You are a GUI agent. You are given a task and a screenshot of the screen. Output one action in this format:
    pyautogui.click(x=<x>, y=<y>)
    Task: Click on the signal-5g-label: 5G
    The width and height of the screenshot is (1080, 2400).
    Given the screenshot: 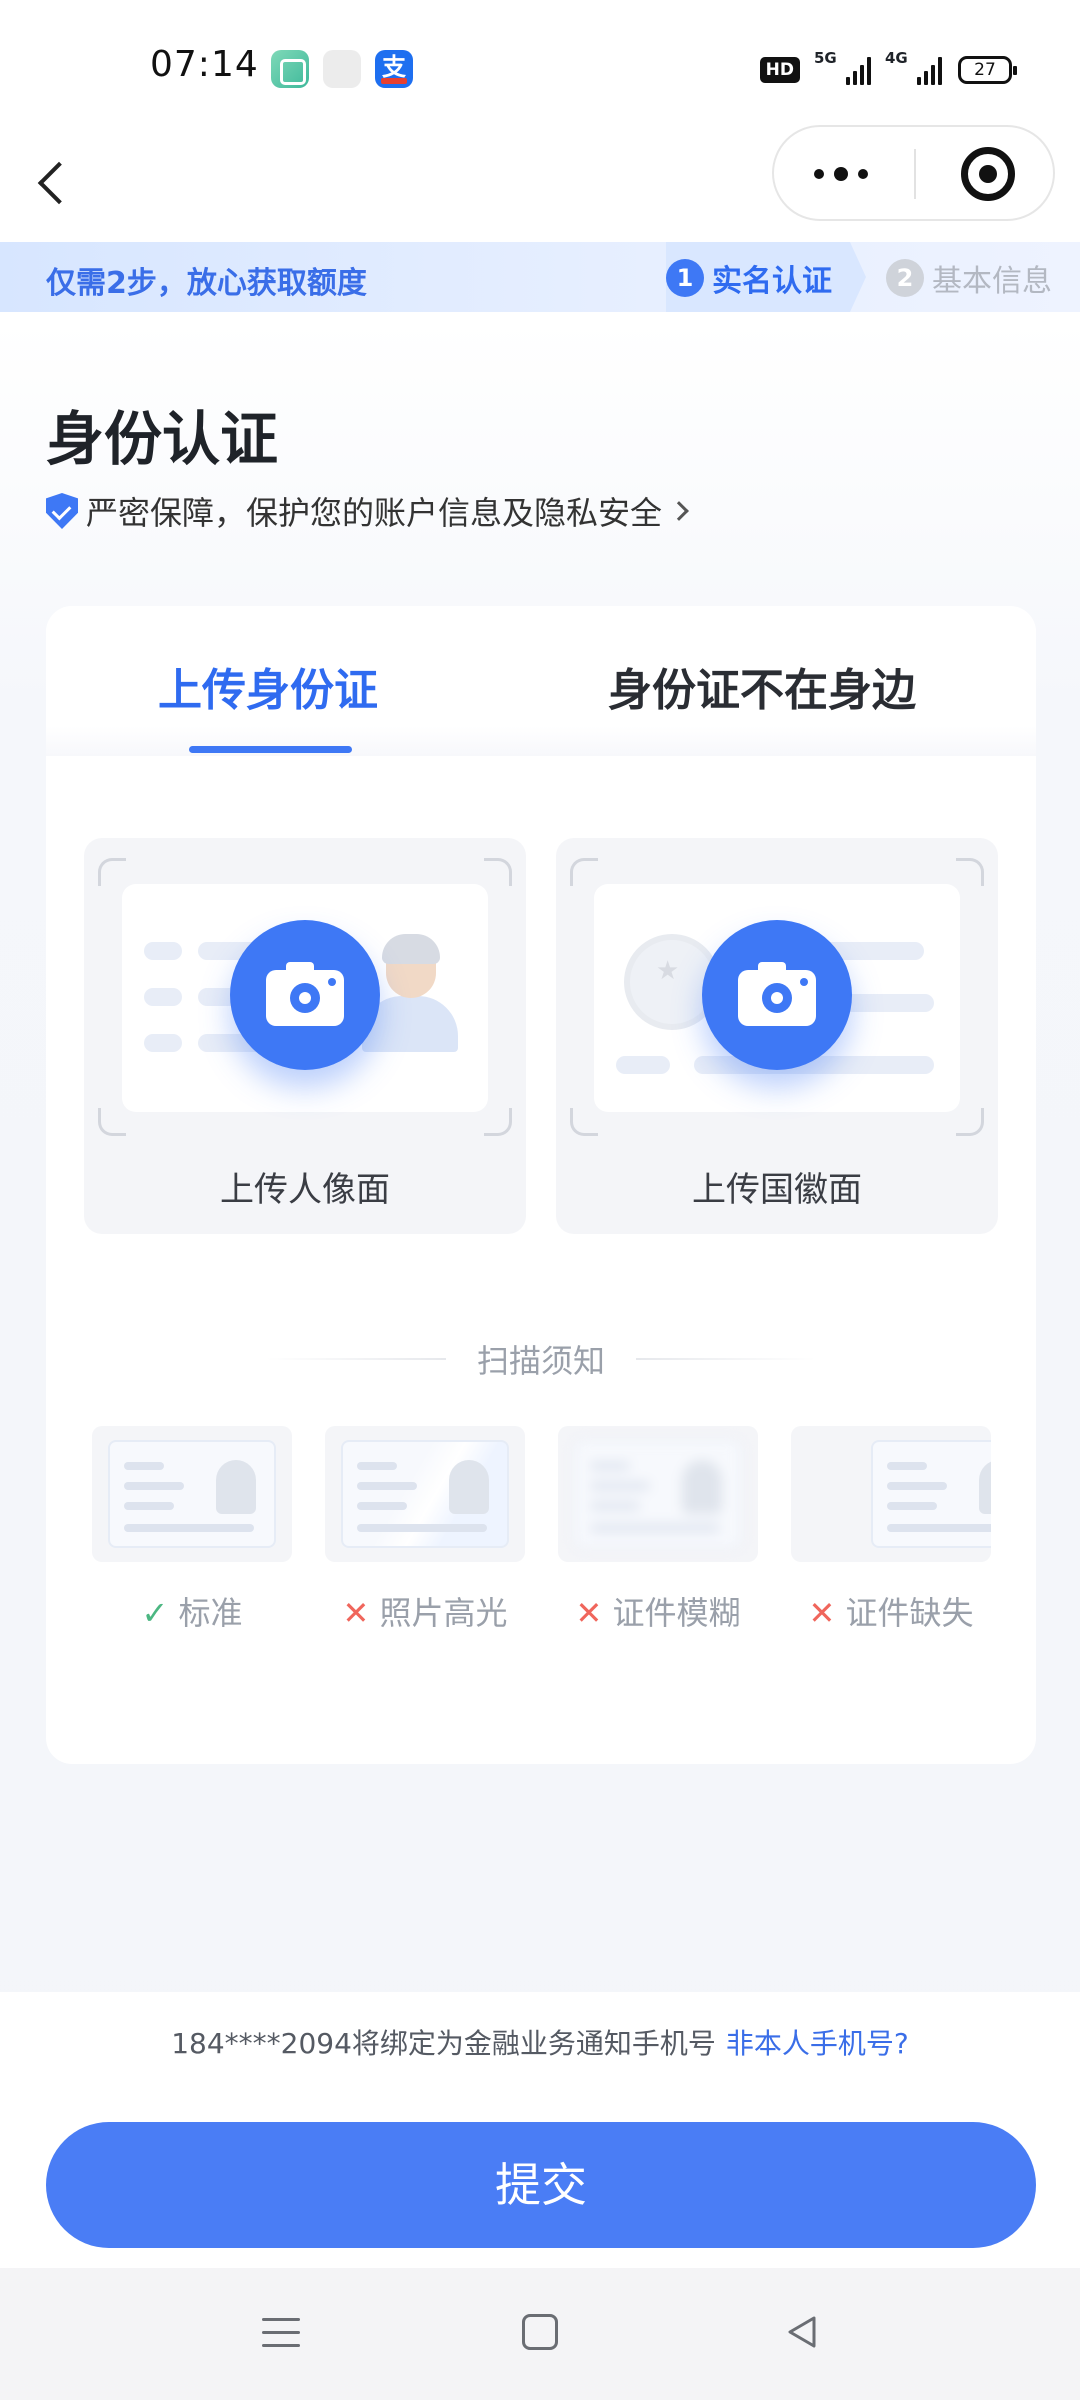 What is the action you would take?
    pyautogui.click(x=825, y=58)
    